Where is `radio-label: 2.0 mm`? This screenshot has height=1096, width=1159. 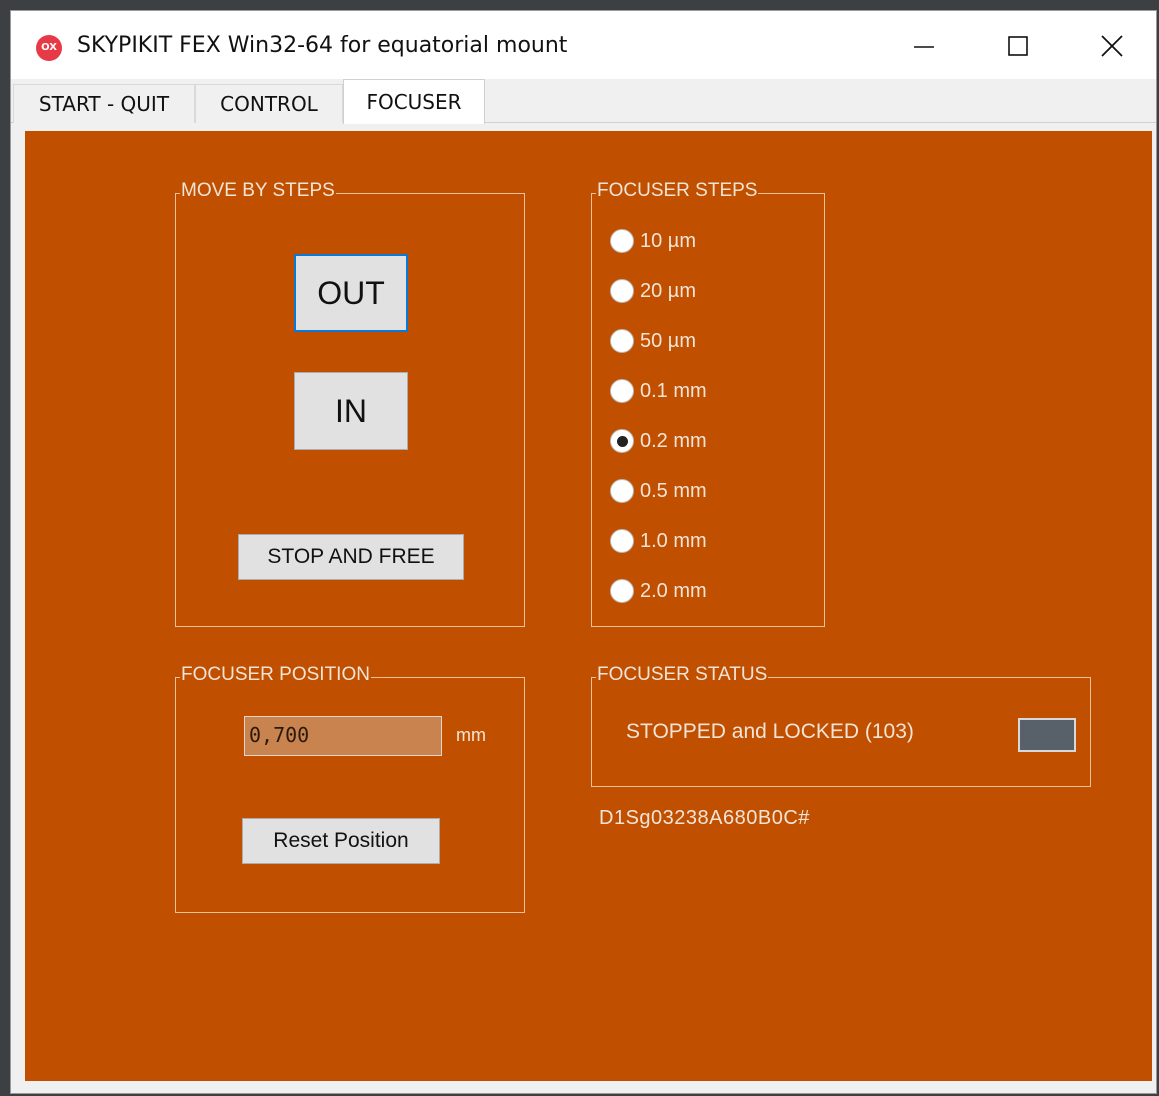
radio-label: 2.0 mm is located at coordinates (673, 590).